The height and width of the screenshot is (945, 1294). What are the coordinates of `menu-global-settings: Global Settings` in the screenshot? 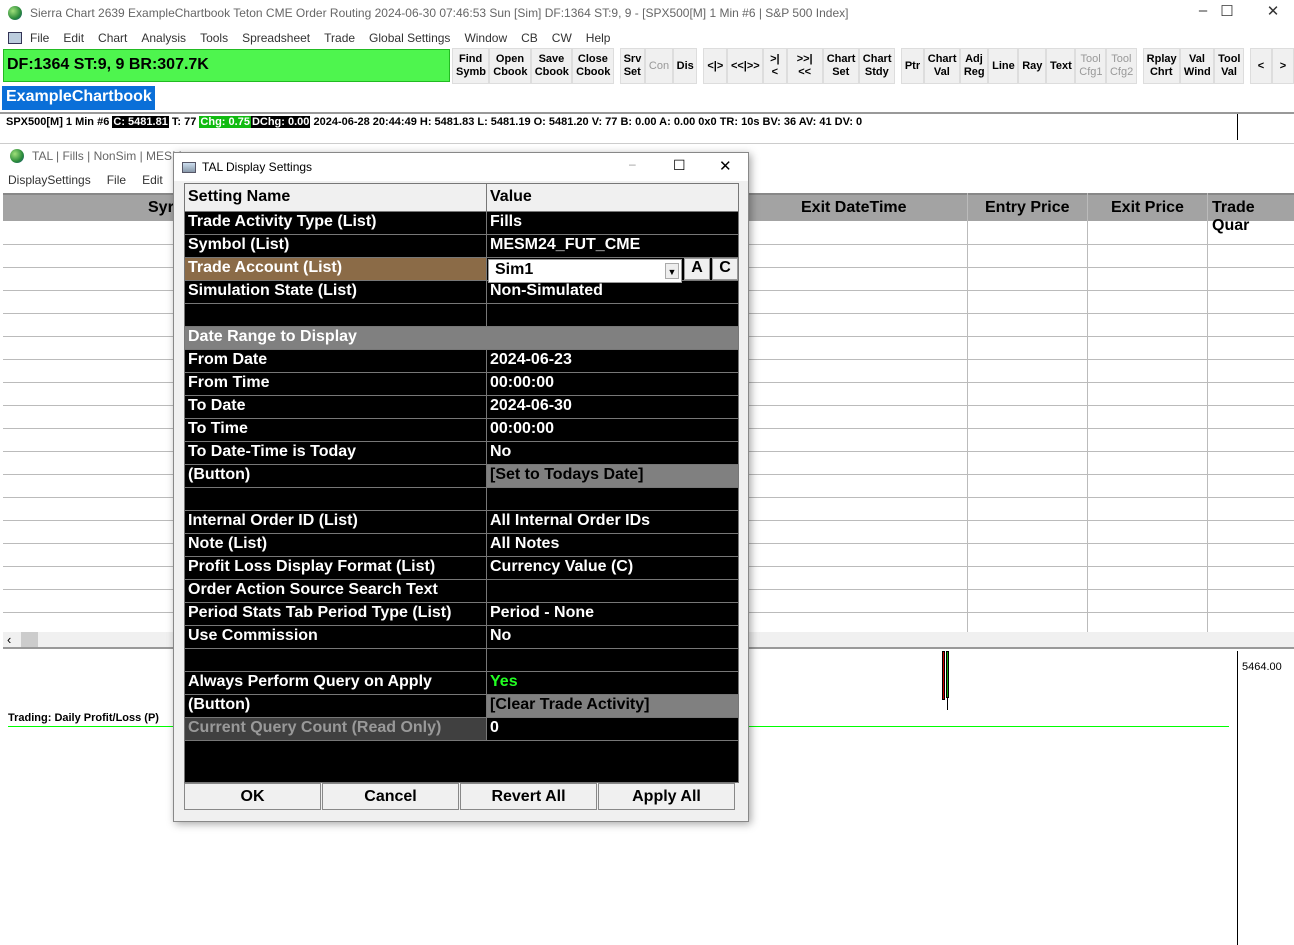 It's located at (409, 38).